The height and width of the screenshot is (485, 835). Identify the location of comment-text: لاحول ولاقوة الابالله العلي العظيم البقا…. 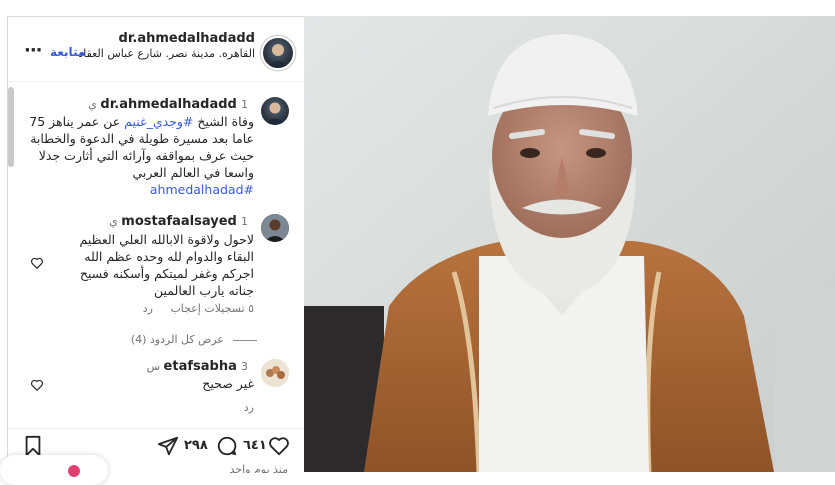
(167, 265).